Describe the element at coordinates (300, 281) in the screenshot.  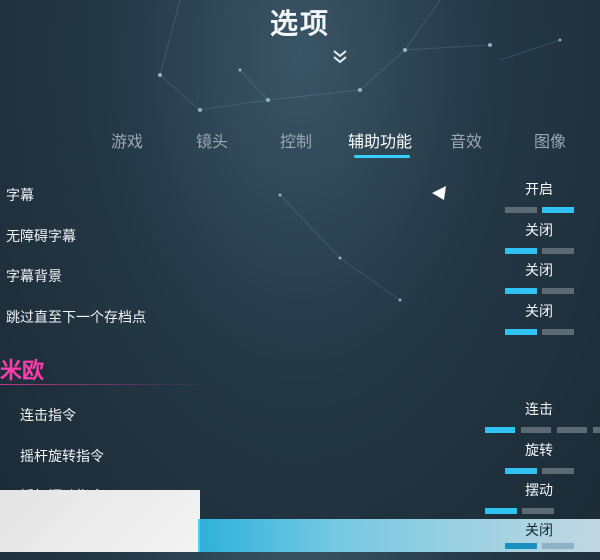
I see `setting-row-subtitle-background: 字幕背景 关闭` at that location.